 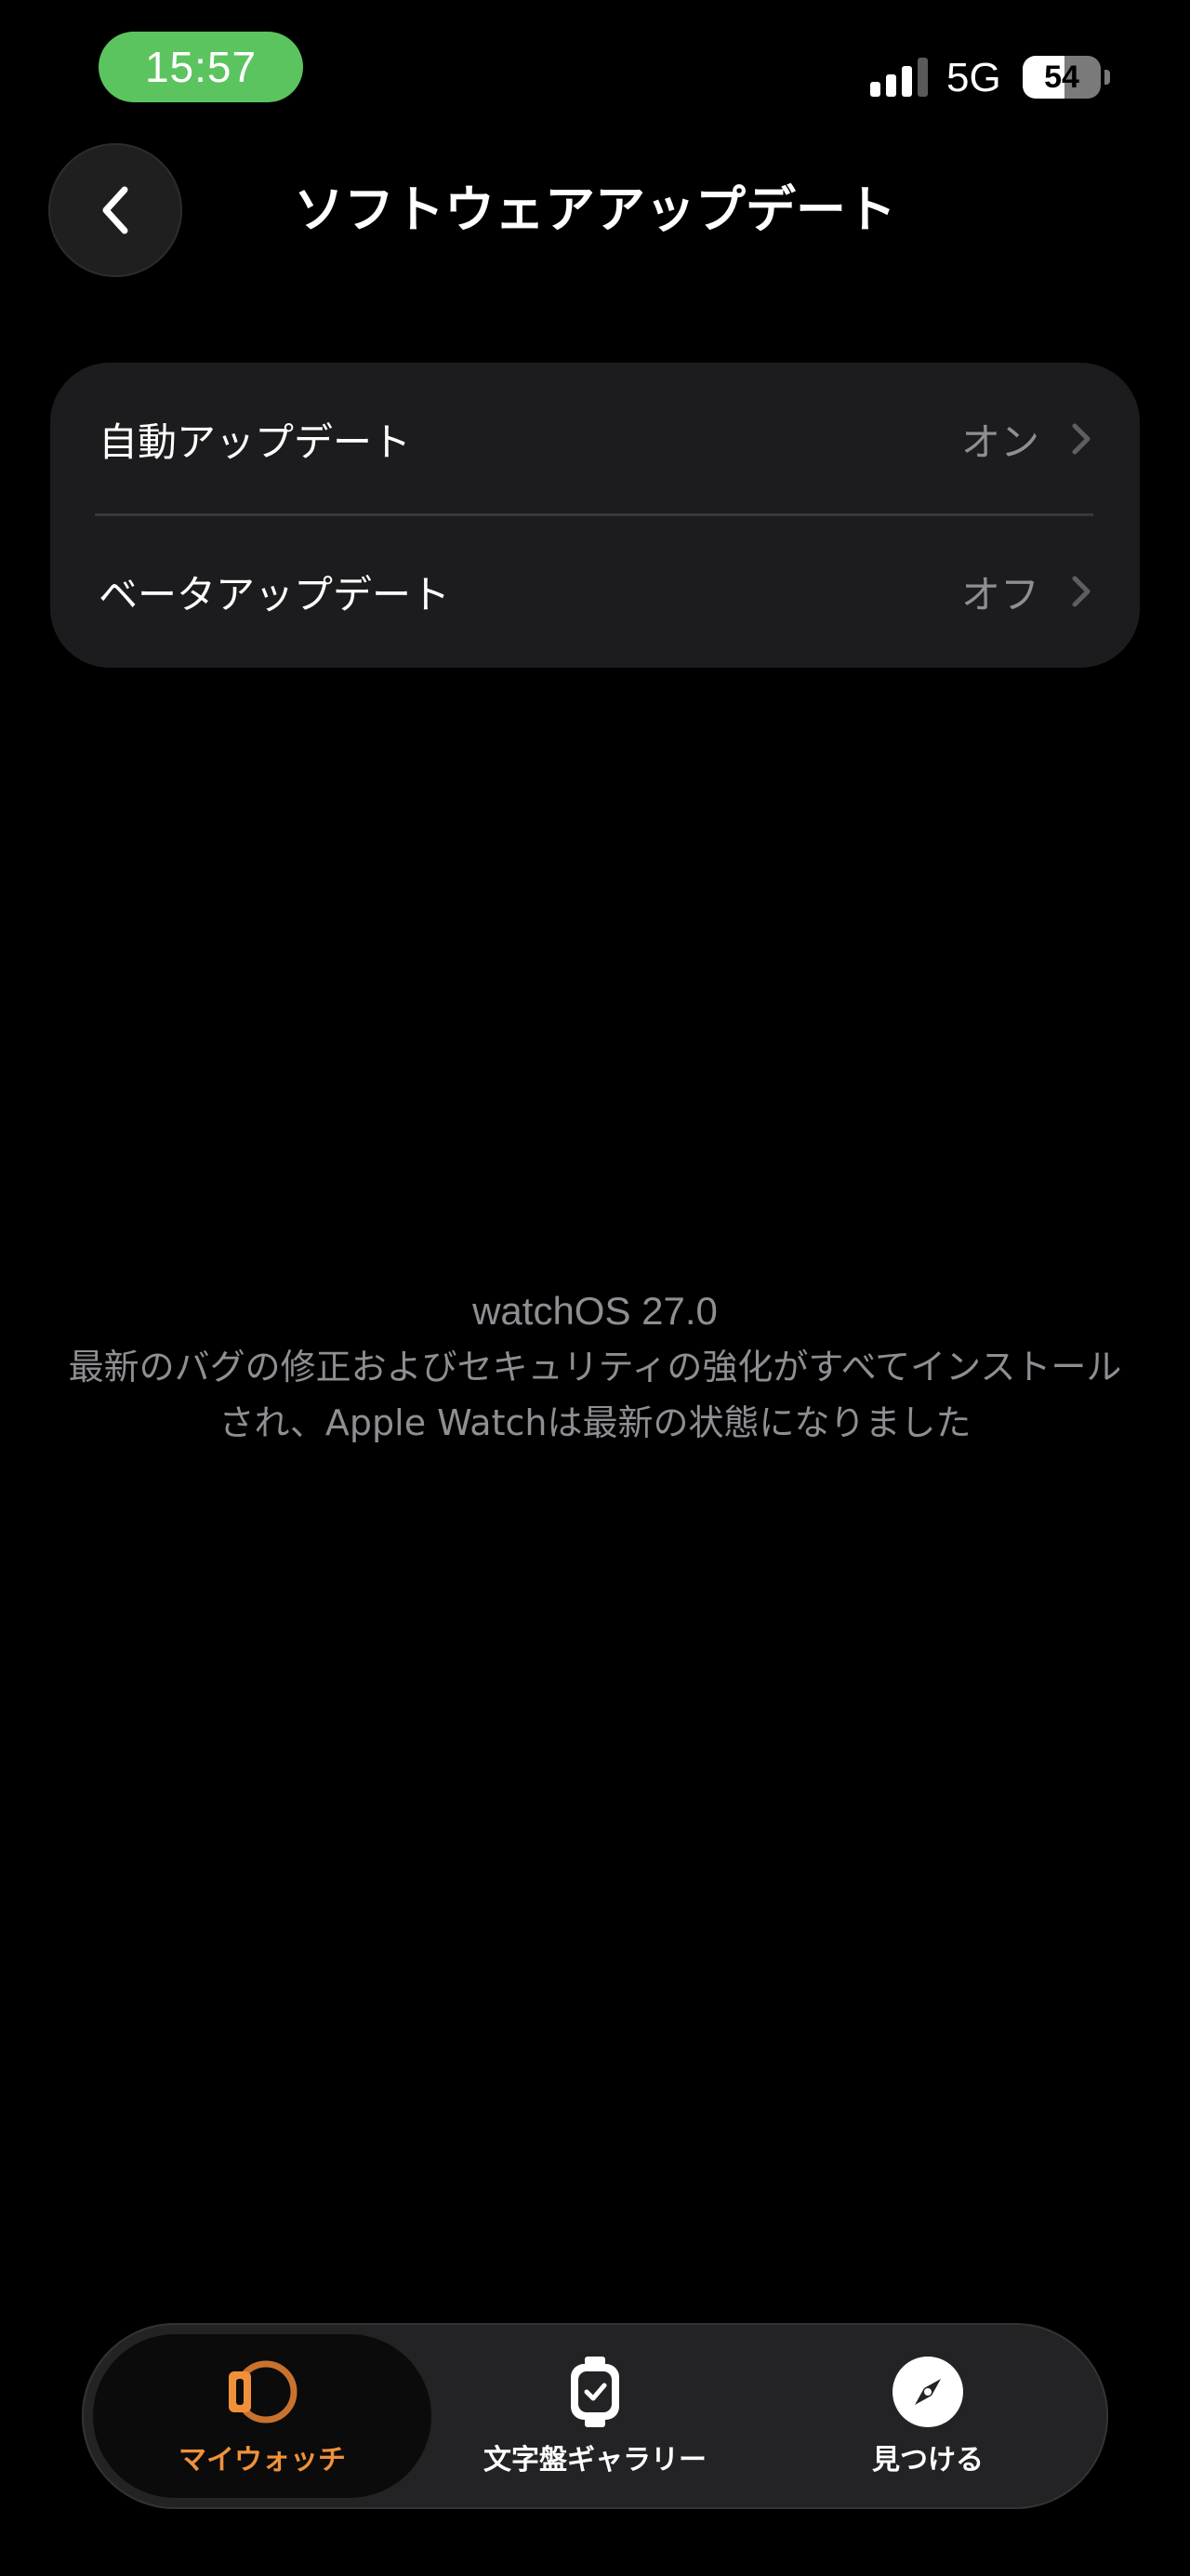 What do you see at coordinates (595, 439) in the screenshot?
I see `auto-update-row: 自動アップデート オン` at bounding box center [595, 439].